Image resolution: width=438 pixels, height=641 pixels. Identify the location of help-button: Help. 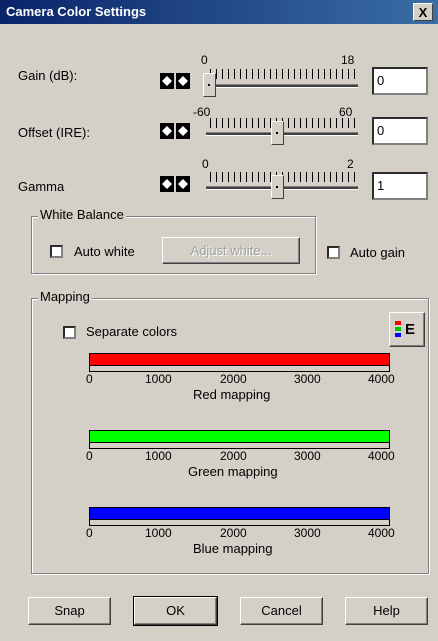
(386, 611).